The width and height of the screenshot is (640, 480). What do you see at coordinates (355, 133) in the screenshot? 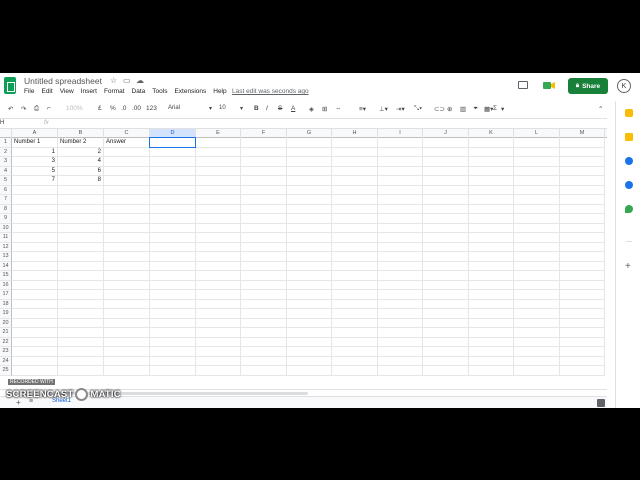
I see `column-header-h: H` at bounding box center [355, 133].